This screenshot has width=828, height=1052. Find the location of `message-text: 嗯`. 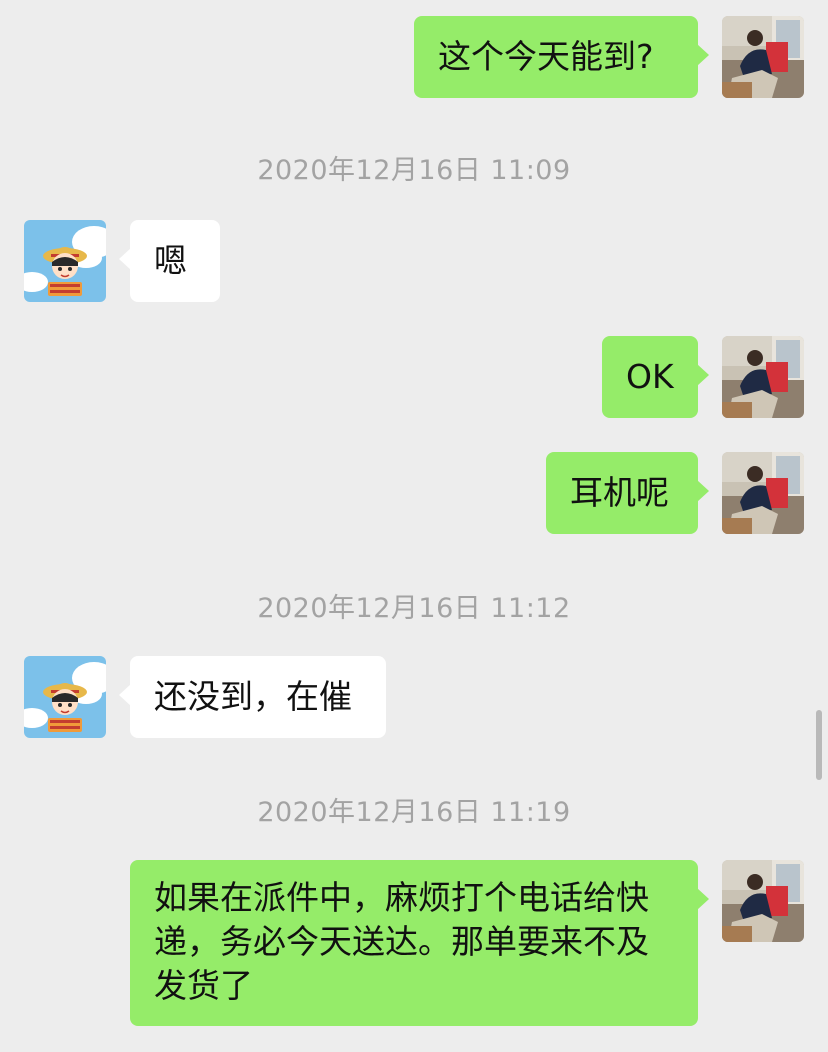

message-text: 嗯 is located at coordinates (170, 260).